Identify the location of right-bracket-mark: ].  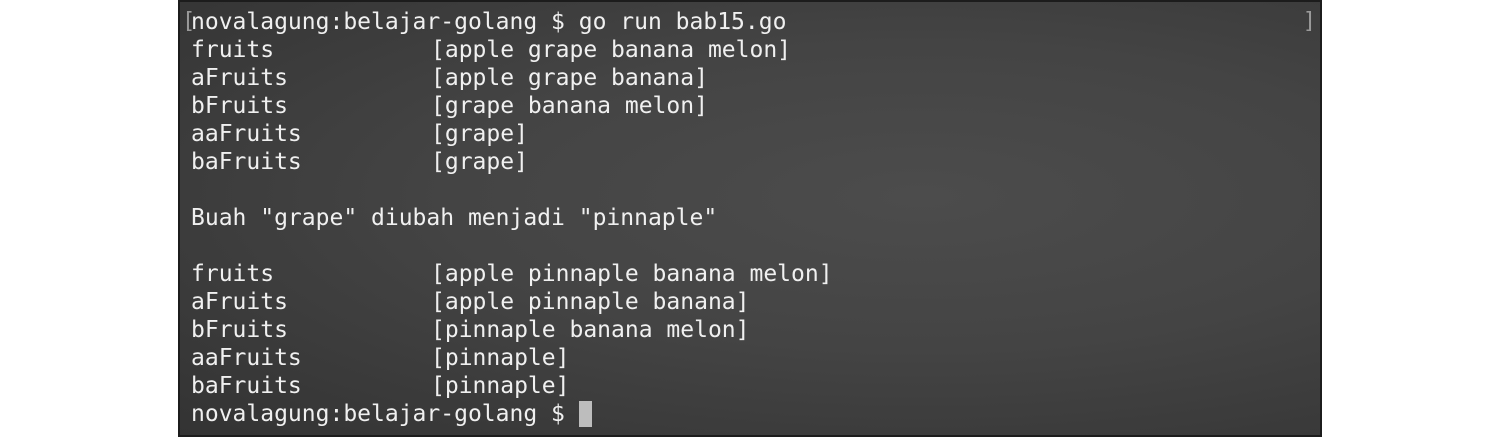
(1309, 21).